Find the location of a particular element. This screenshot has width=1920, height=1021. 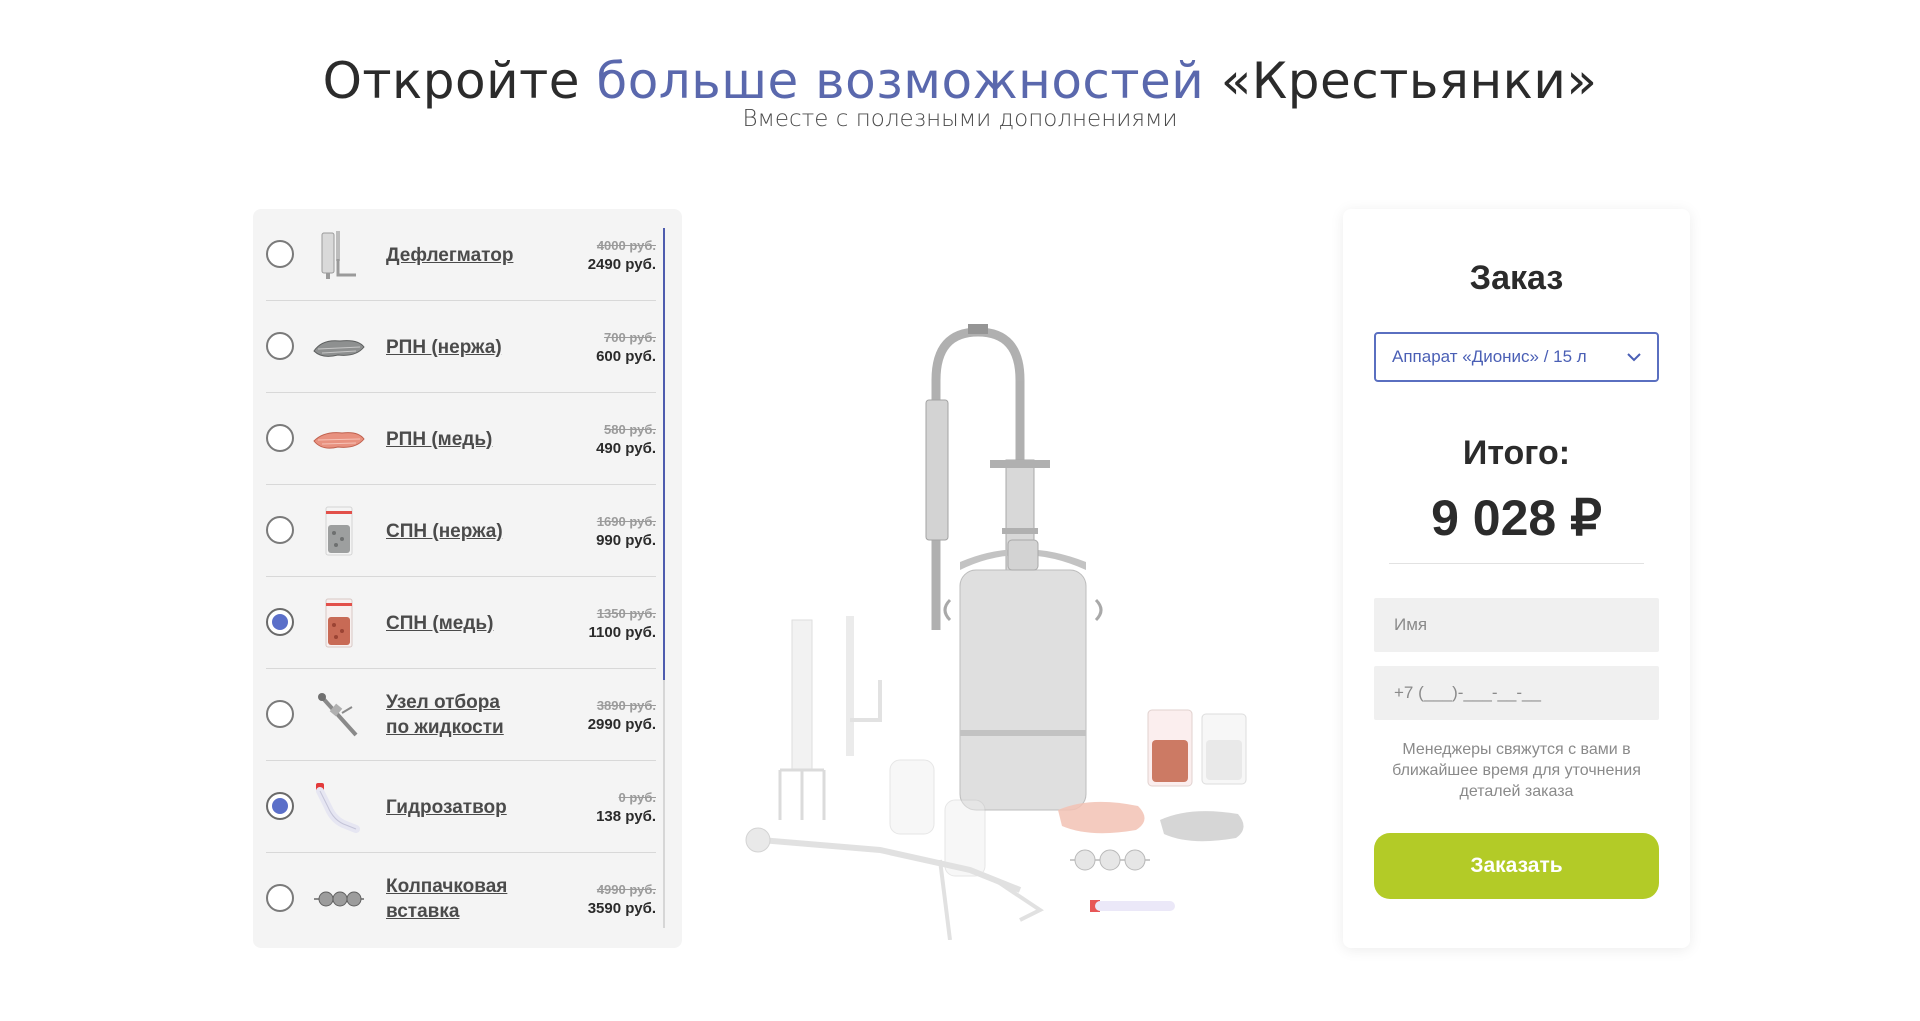

order-button: Заказать is located at coordinates (1516, 866).